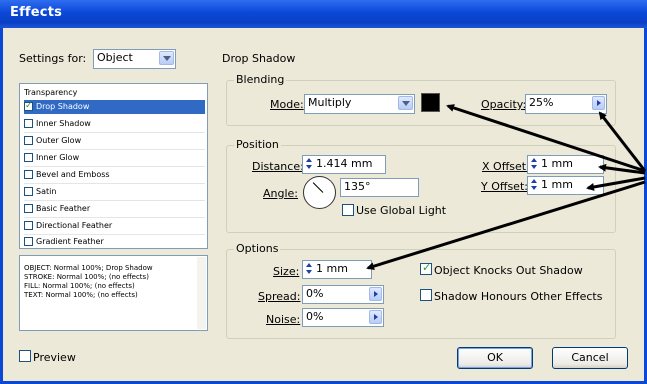  What do you see at coordinates (546, 138) in the screenshot?
I see `arrow-to-swatch` at bounding box center [546, 138].